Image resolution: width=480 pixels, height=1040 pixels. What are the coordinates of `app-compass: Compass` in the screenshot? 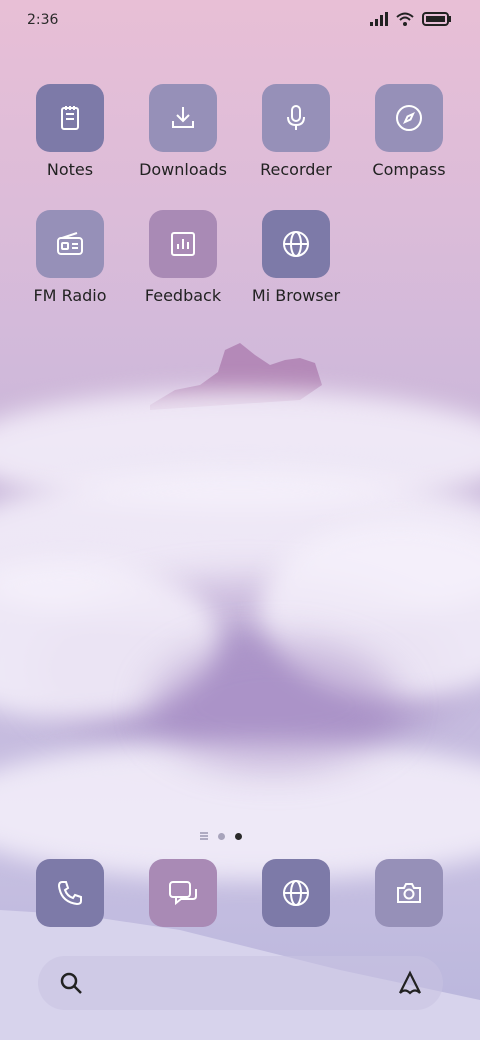 It's located at (409, 131).